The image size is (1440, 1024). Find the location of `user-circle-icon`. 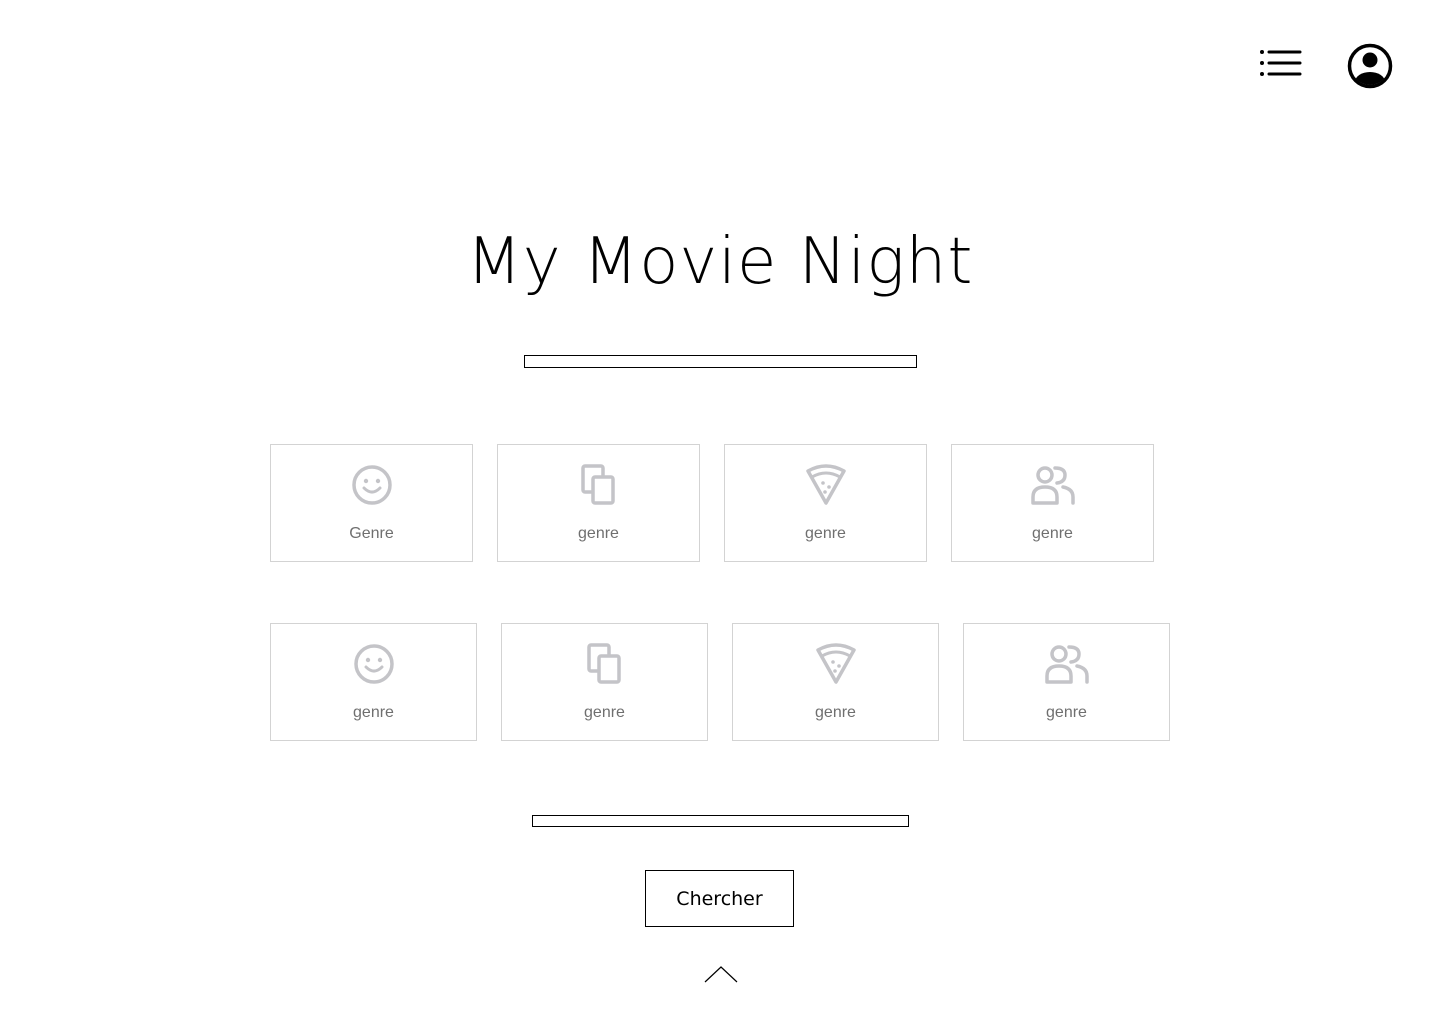

user-circle-icon is located at coordinates (1370, 66).